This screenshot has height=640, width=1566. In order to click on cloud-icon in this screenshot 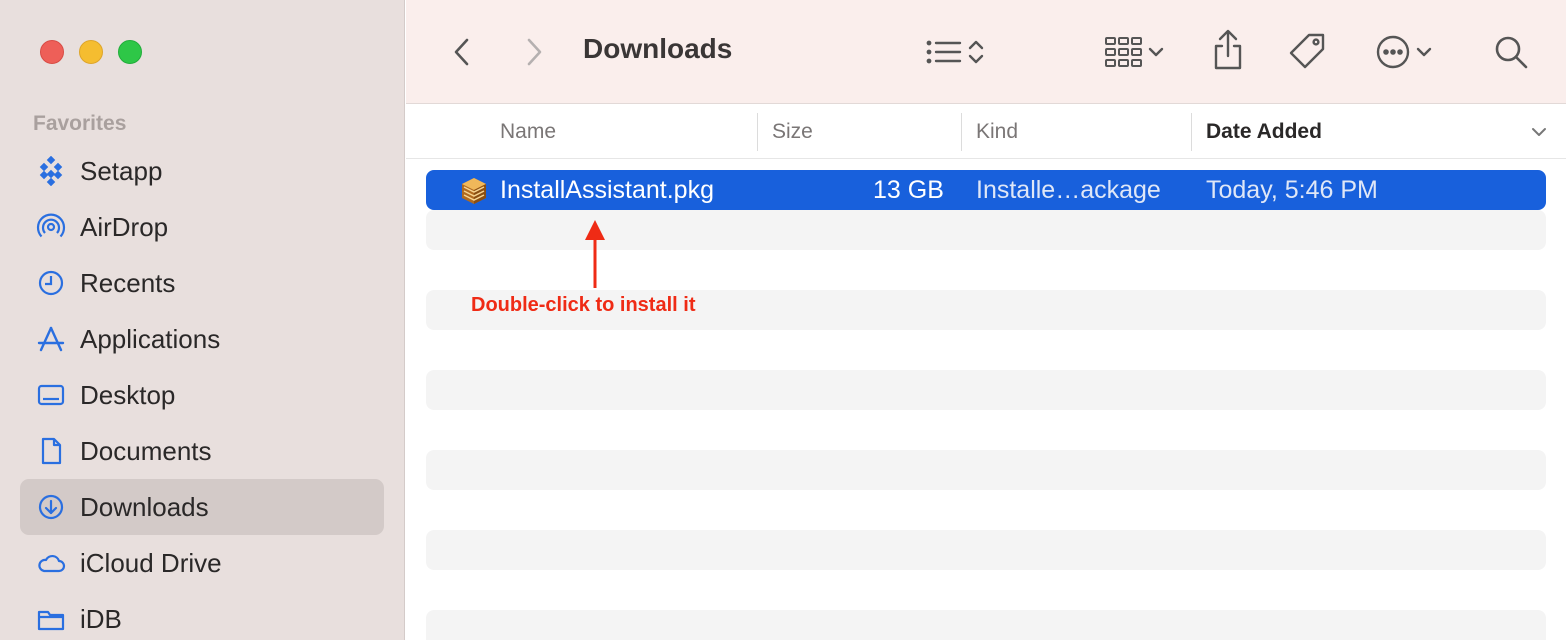, I will do `click(51, 563)`.